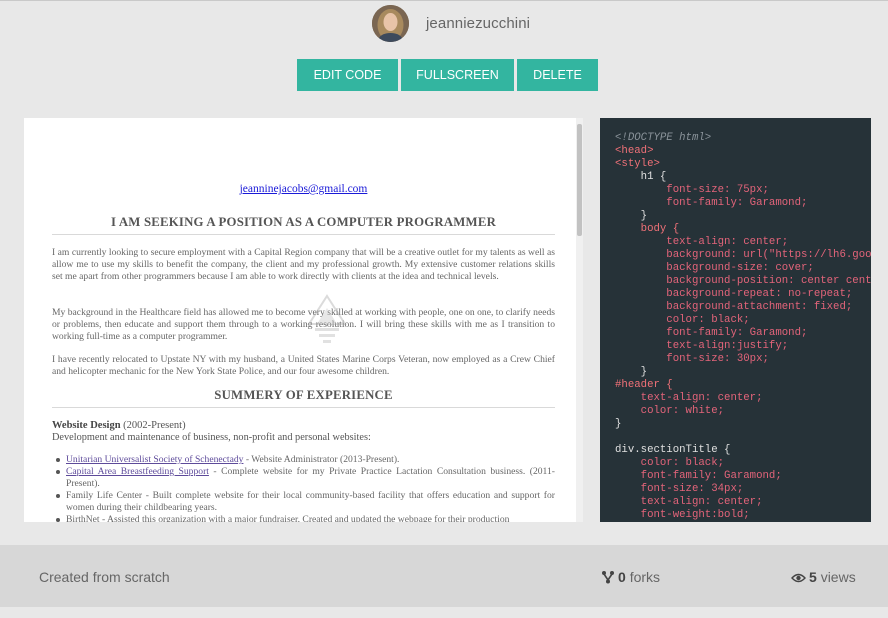  What do you see at coordinates (478, 23) in the screenshot?
I see `username: jeanniezucchini` at bounding box center [478, 23].